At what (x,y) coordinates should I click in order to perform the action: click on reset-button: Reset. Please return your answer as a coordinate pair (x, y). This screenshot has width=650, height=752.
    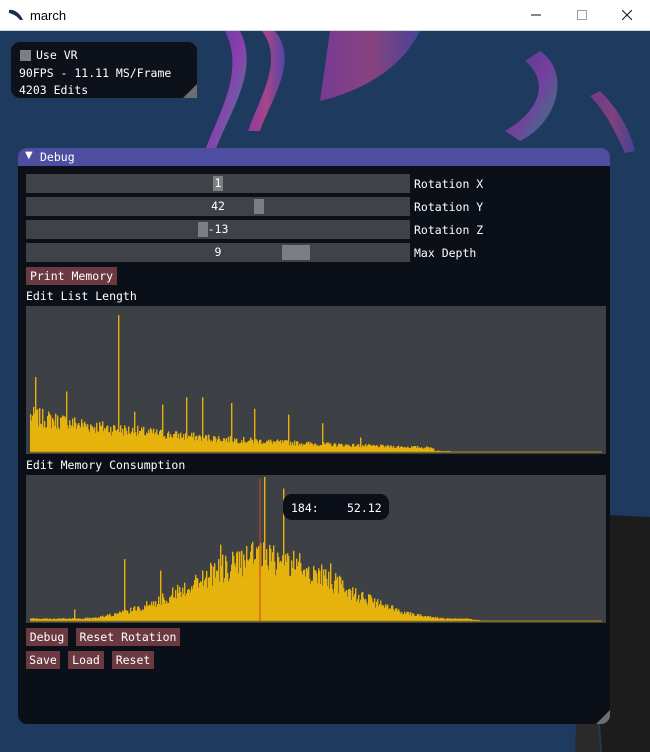
    Looking at the image, I should click on (133, 660).